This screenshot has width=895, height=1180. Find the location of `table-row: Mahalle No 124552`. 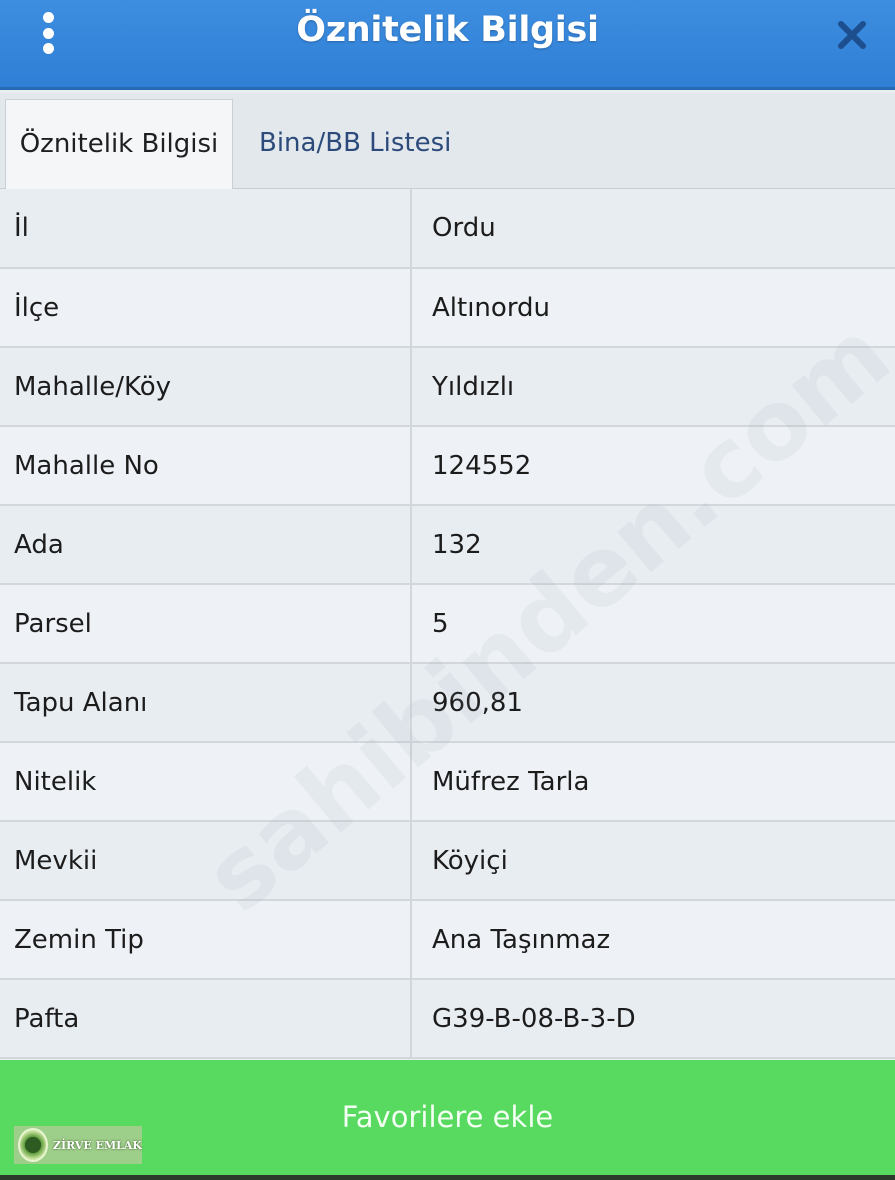

table-row: Mahalle No 124552 is located at coordinates (447, 466).